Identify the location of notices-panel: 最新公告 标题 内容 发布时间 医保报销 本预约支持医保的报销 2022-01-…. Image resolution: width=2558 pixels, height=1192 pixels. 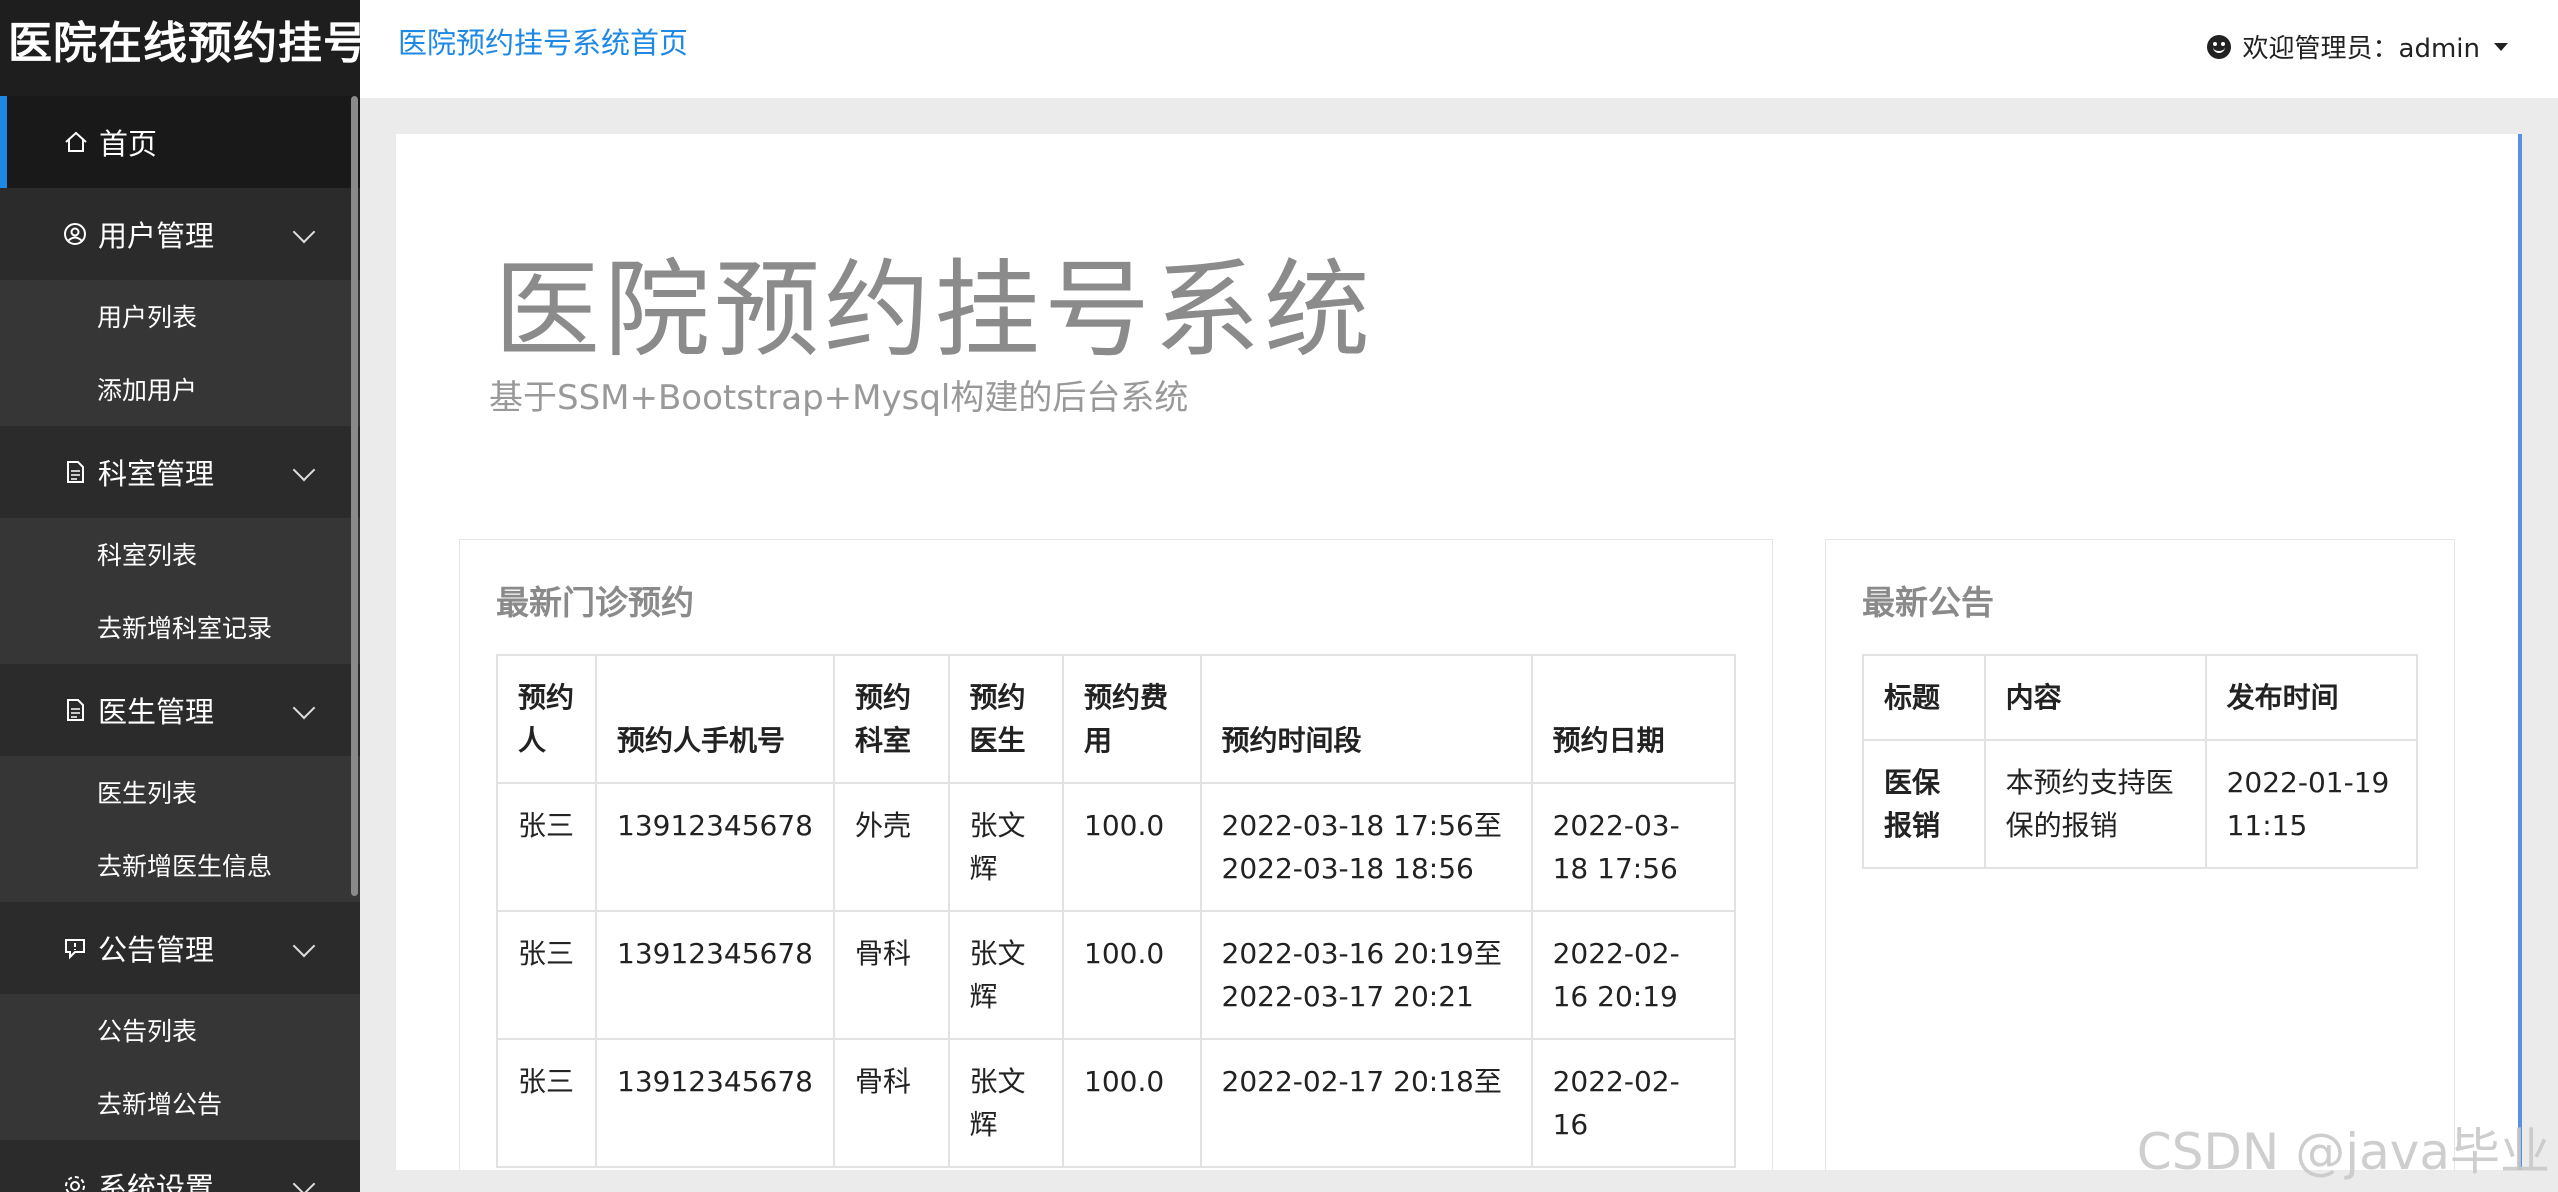
(2140, 854).